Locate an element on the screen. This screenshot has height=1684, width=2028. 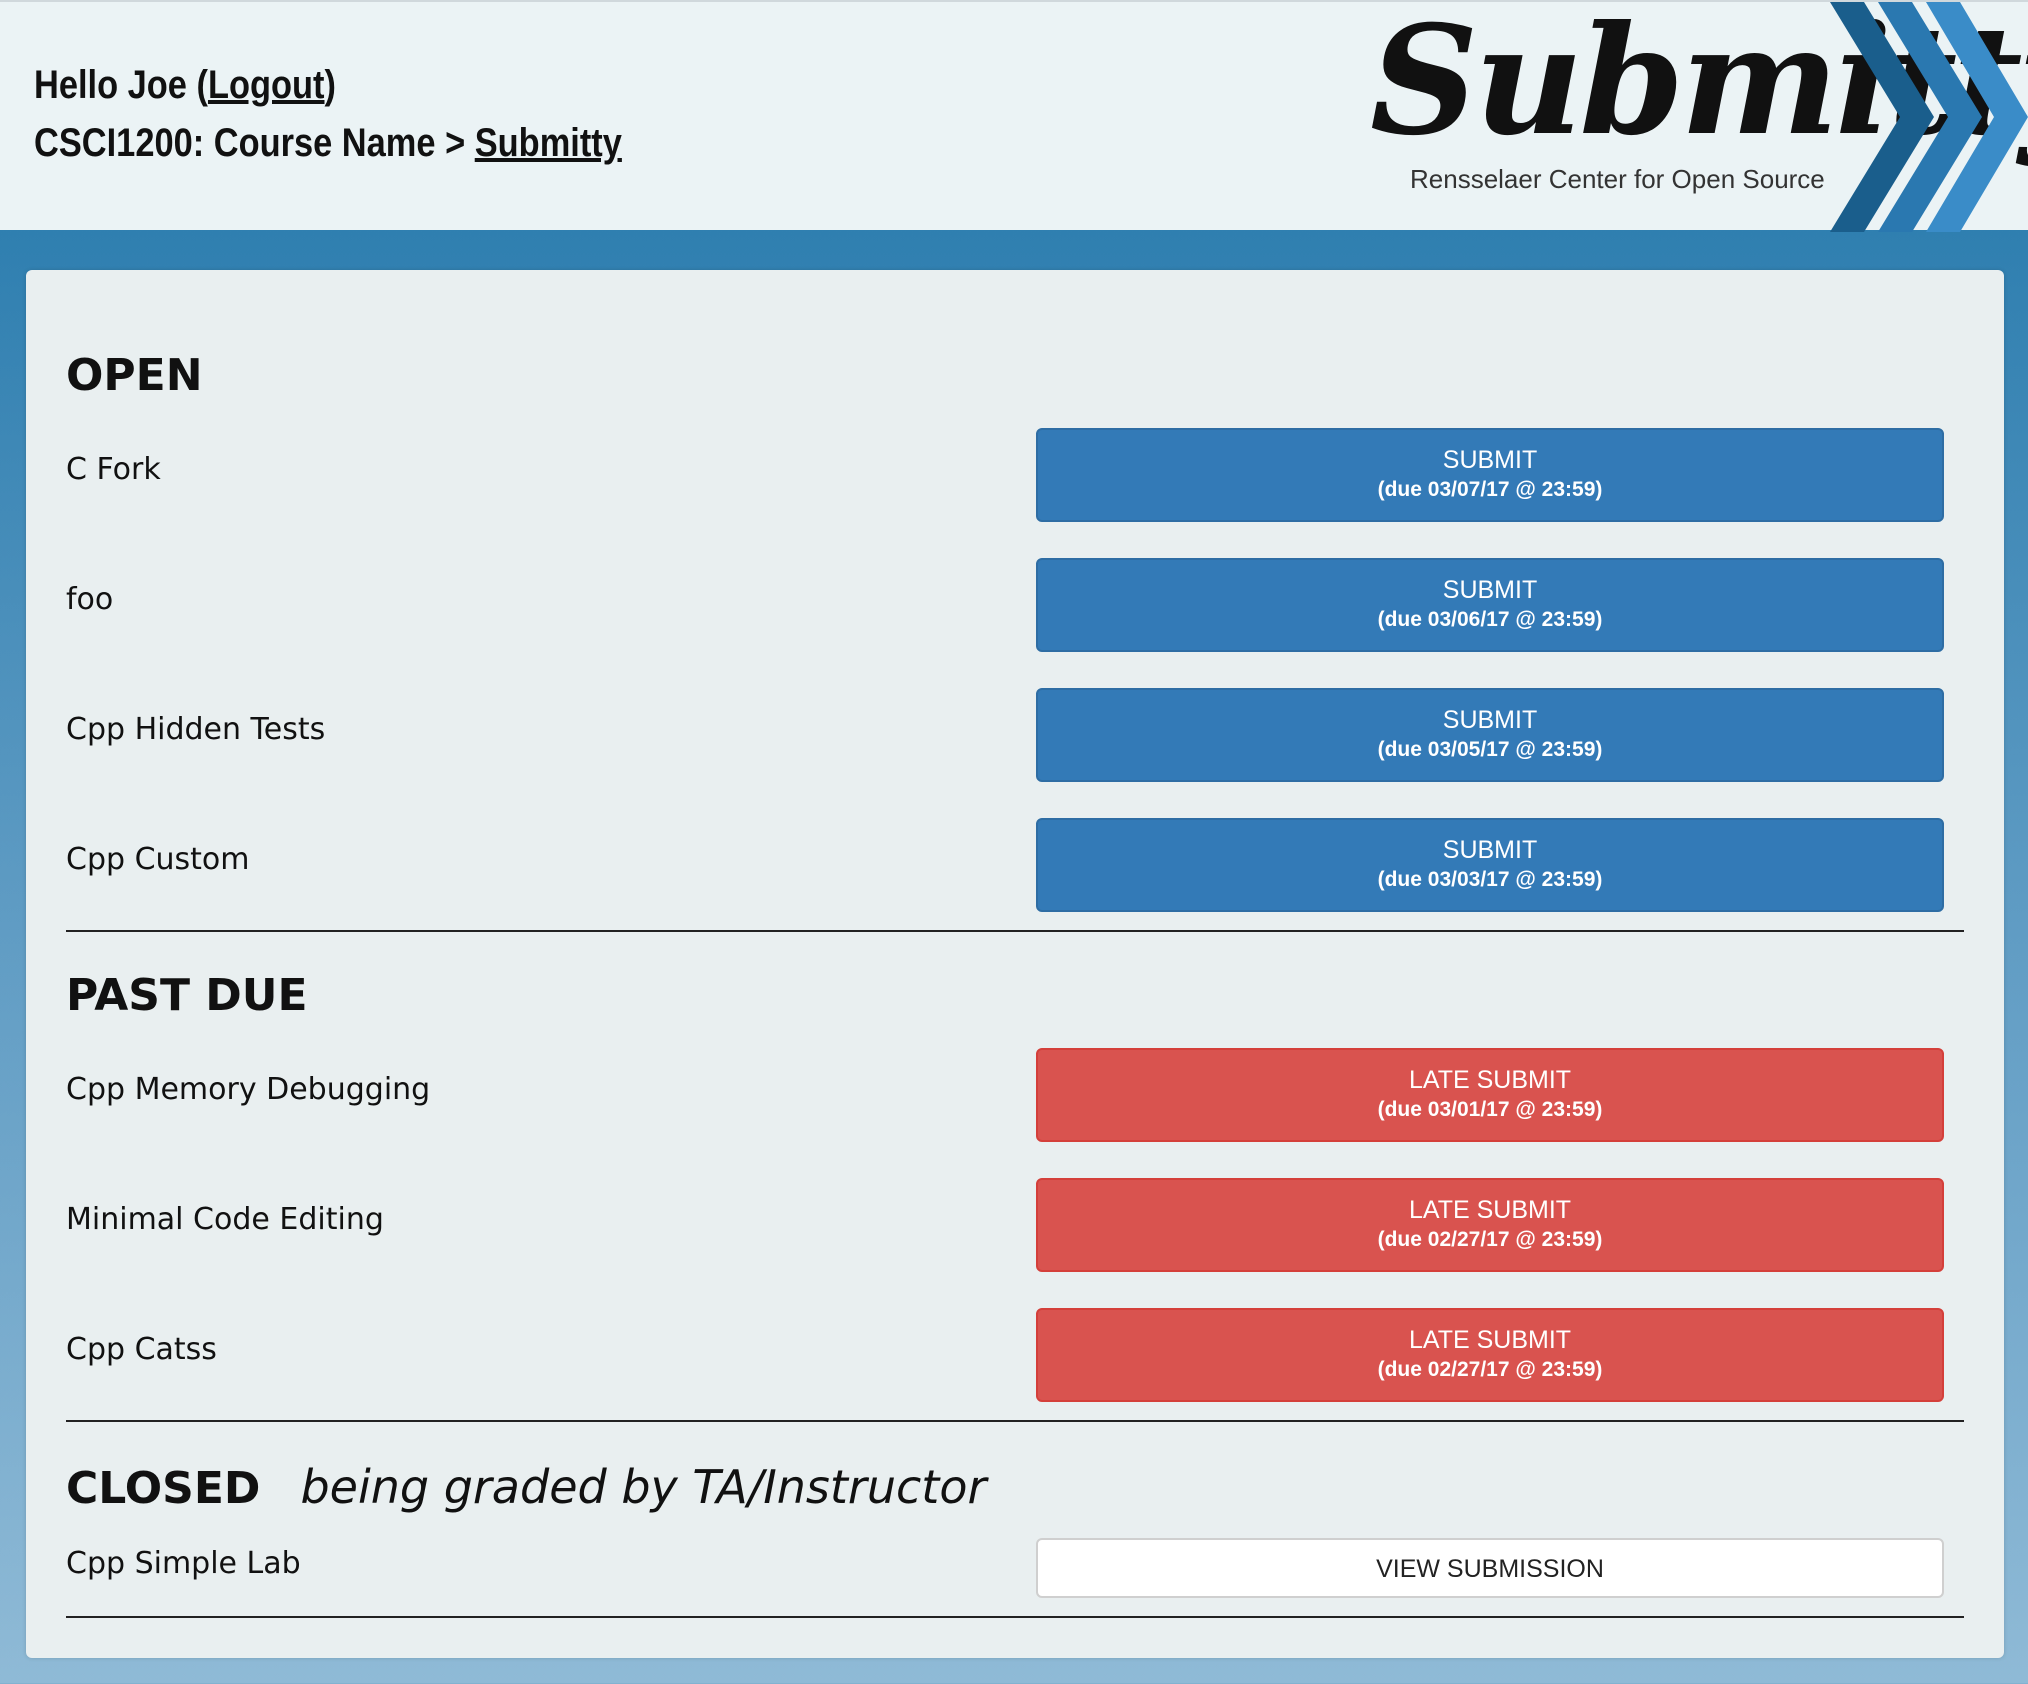
due-date: (due 03/03/17 @ 23:59) is located at coordinates (1490, 879).